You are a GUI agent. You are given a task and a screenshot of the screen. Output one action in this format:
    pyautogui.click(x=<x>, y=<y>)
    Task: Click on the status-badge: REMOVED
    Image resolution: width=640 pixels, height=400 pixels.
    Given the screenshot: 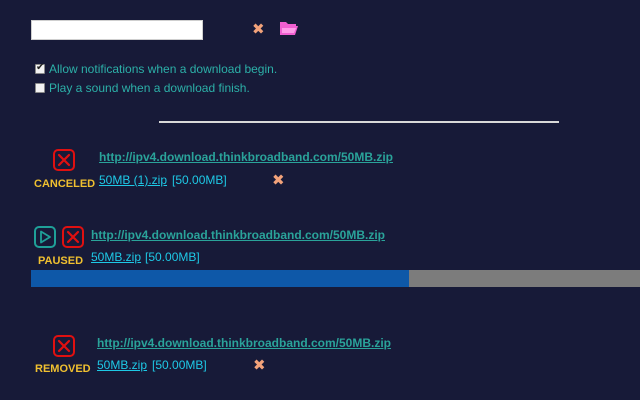 What is the action you would take?
    pyautogui.click(x=63, y=369)
    